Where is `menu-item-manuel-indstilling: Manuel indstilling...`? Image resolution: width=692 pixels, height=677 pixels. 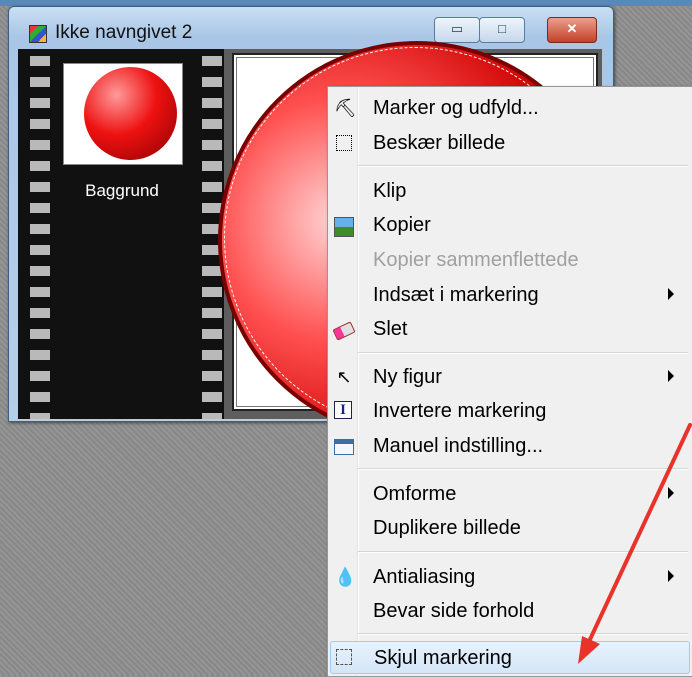
menu-item-manuel-indstilling: Manuel indstilling... is located at coordinates (510, 446).